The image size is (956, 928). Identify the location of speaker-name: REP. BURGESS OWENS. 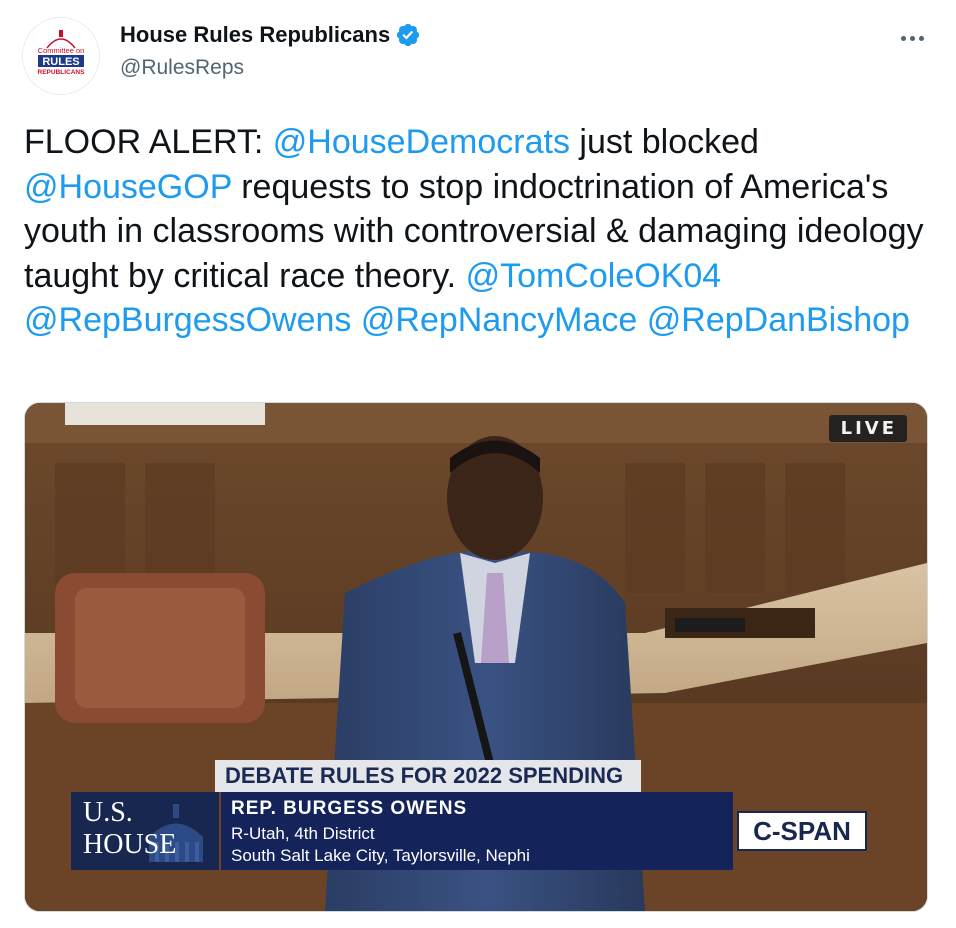
(349, 808).